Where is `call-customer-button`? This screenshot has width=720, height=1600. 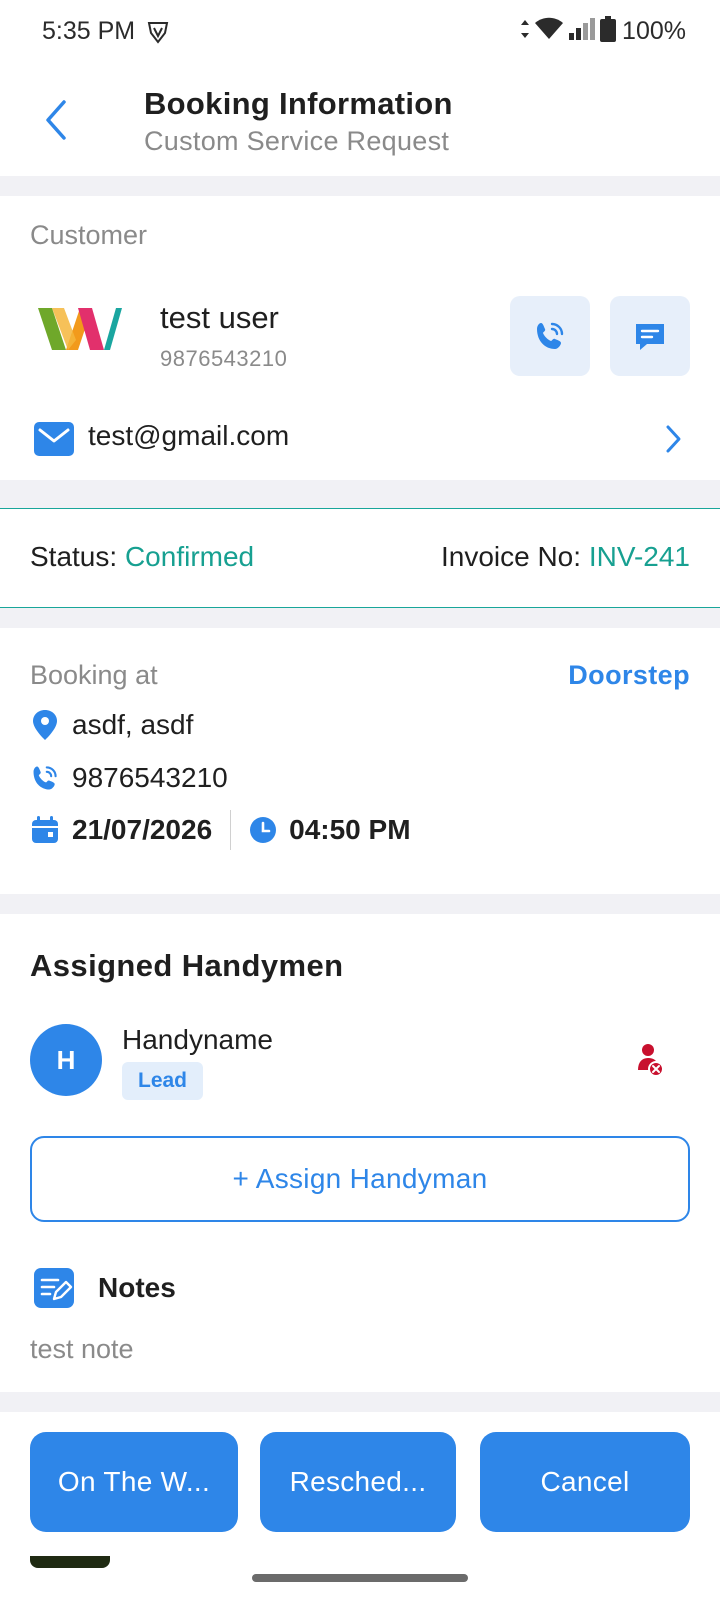
call-customer-button is located at coordinates (550, 336).